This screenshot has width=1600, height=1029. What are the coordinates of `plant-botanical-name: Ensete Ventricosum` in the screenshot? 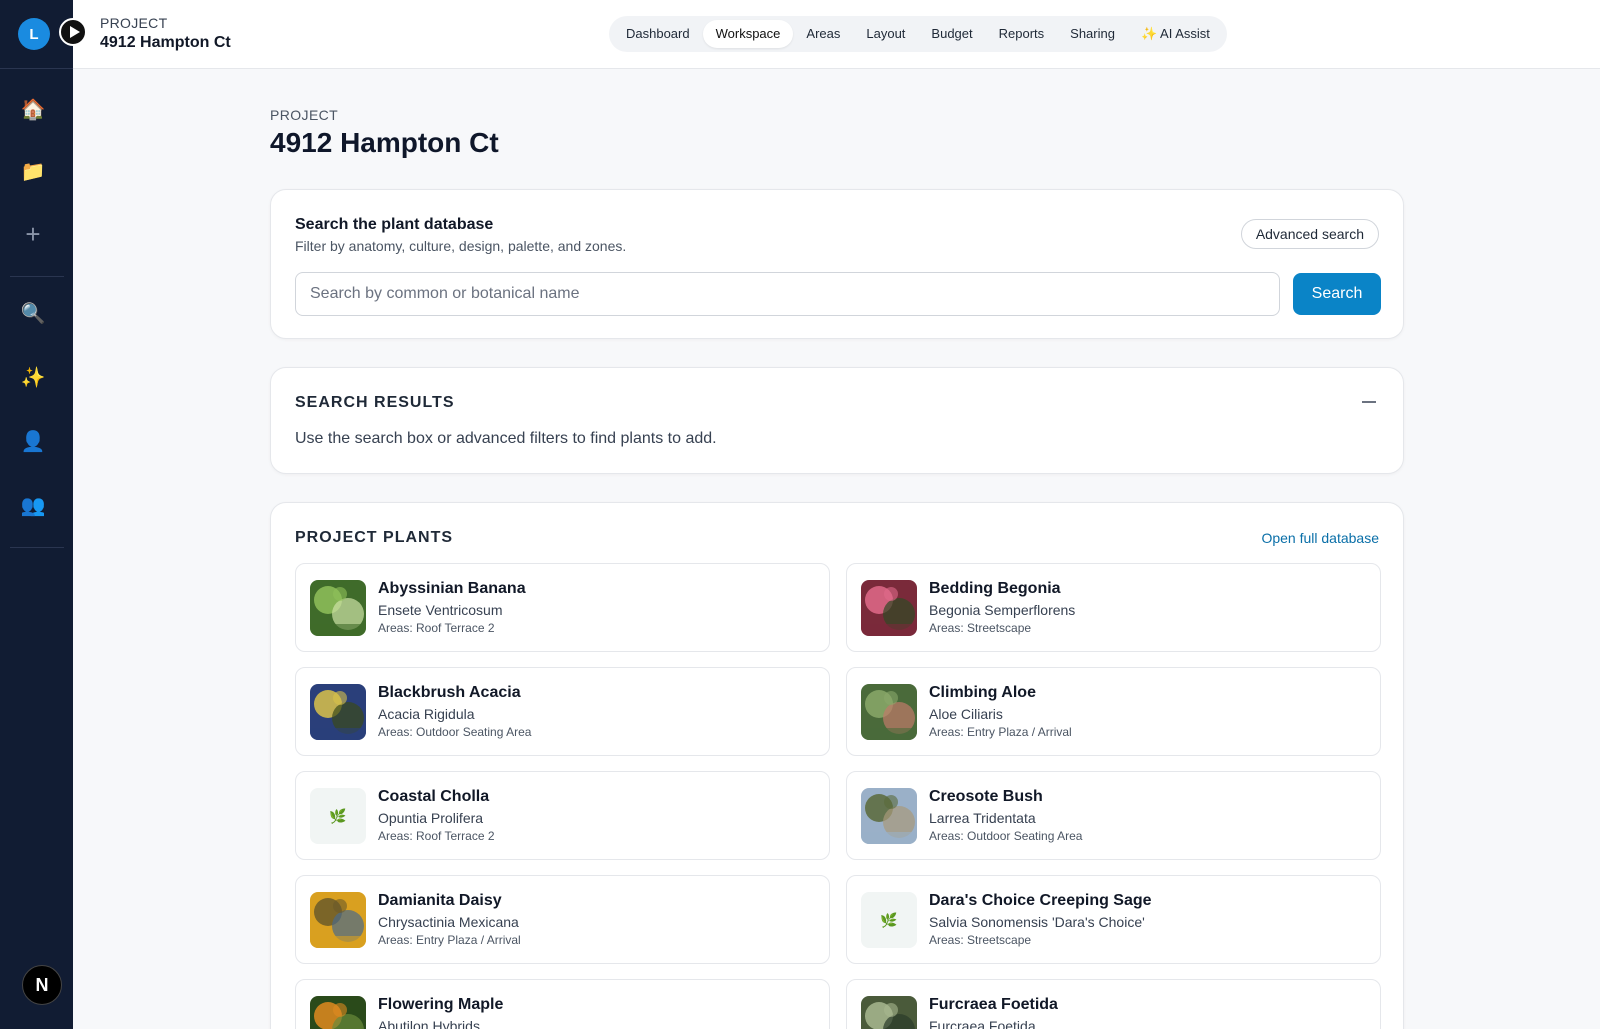 It's located at (440, 610).